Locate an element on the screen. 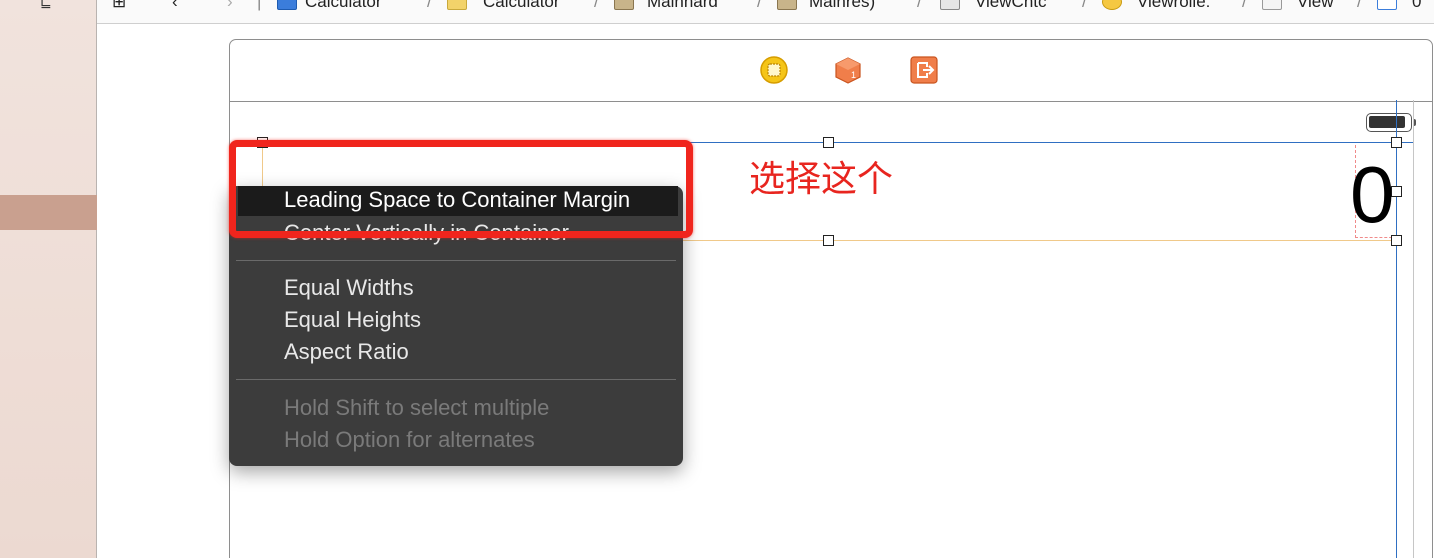  jumpbar-item: 0 is located at coordinates (1416, 6).